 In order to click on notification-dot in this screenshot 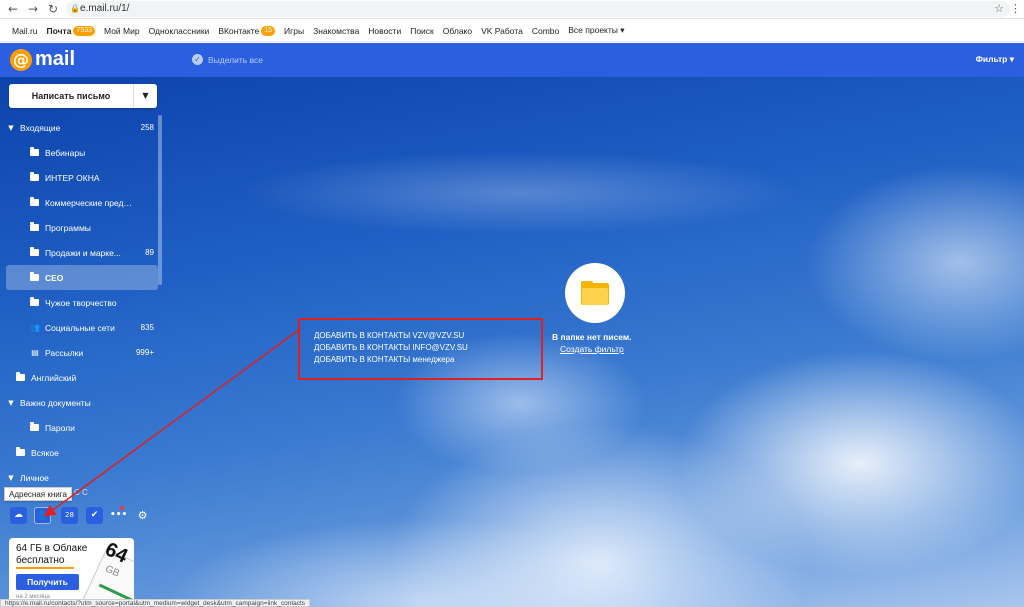, I will do `click(122, 508)`.